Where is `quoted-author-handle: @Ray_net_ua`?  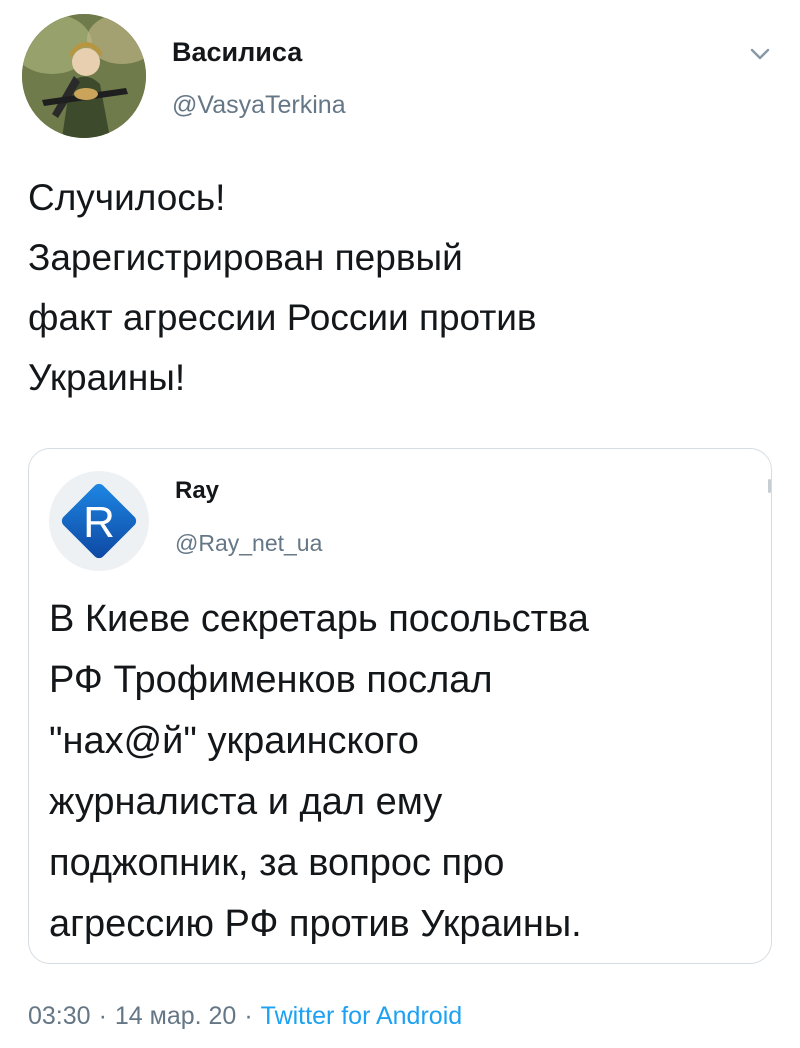
quoted-author-handle: @Ray_net_ua is located at coordinates (248, 543).